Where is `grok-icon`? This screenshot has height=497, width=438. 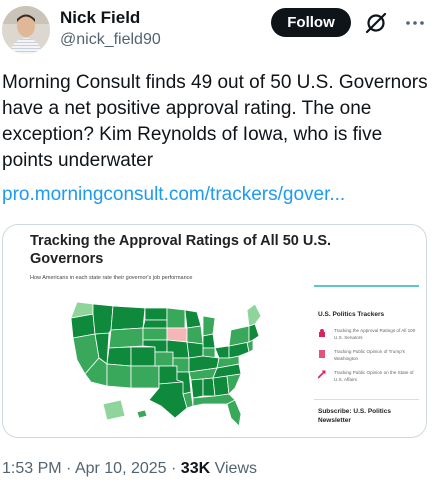
grok-icon is located at coordinates (376, 23).